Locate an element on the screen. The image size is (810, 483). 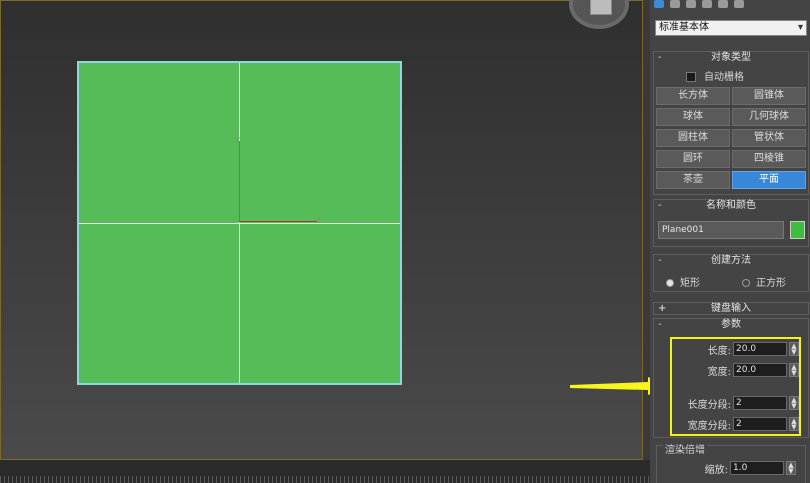
hierarchy-tab-icon is located at coordinates (691, 4).